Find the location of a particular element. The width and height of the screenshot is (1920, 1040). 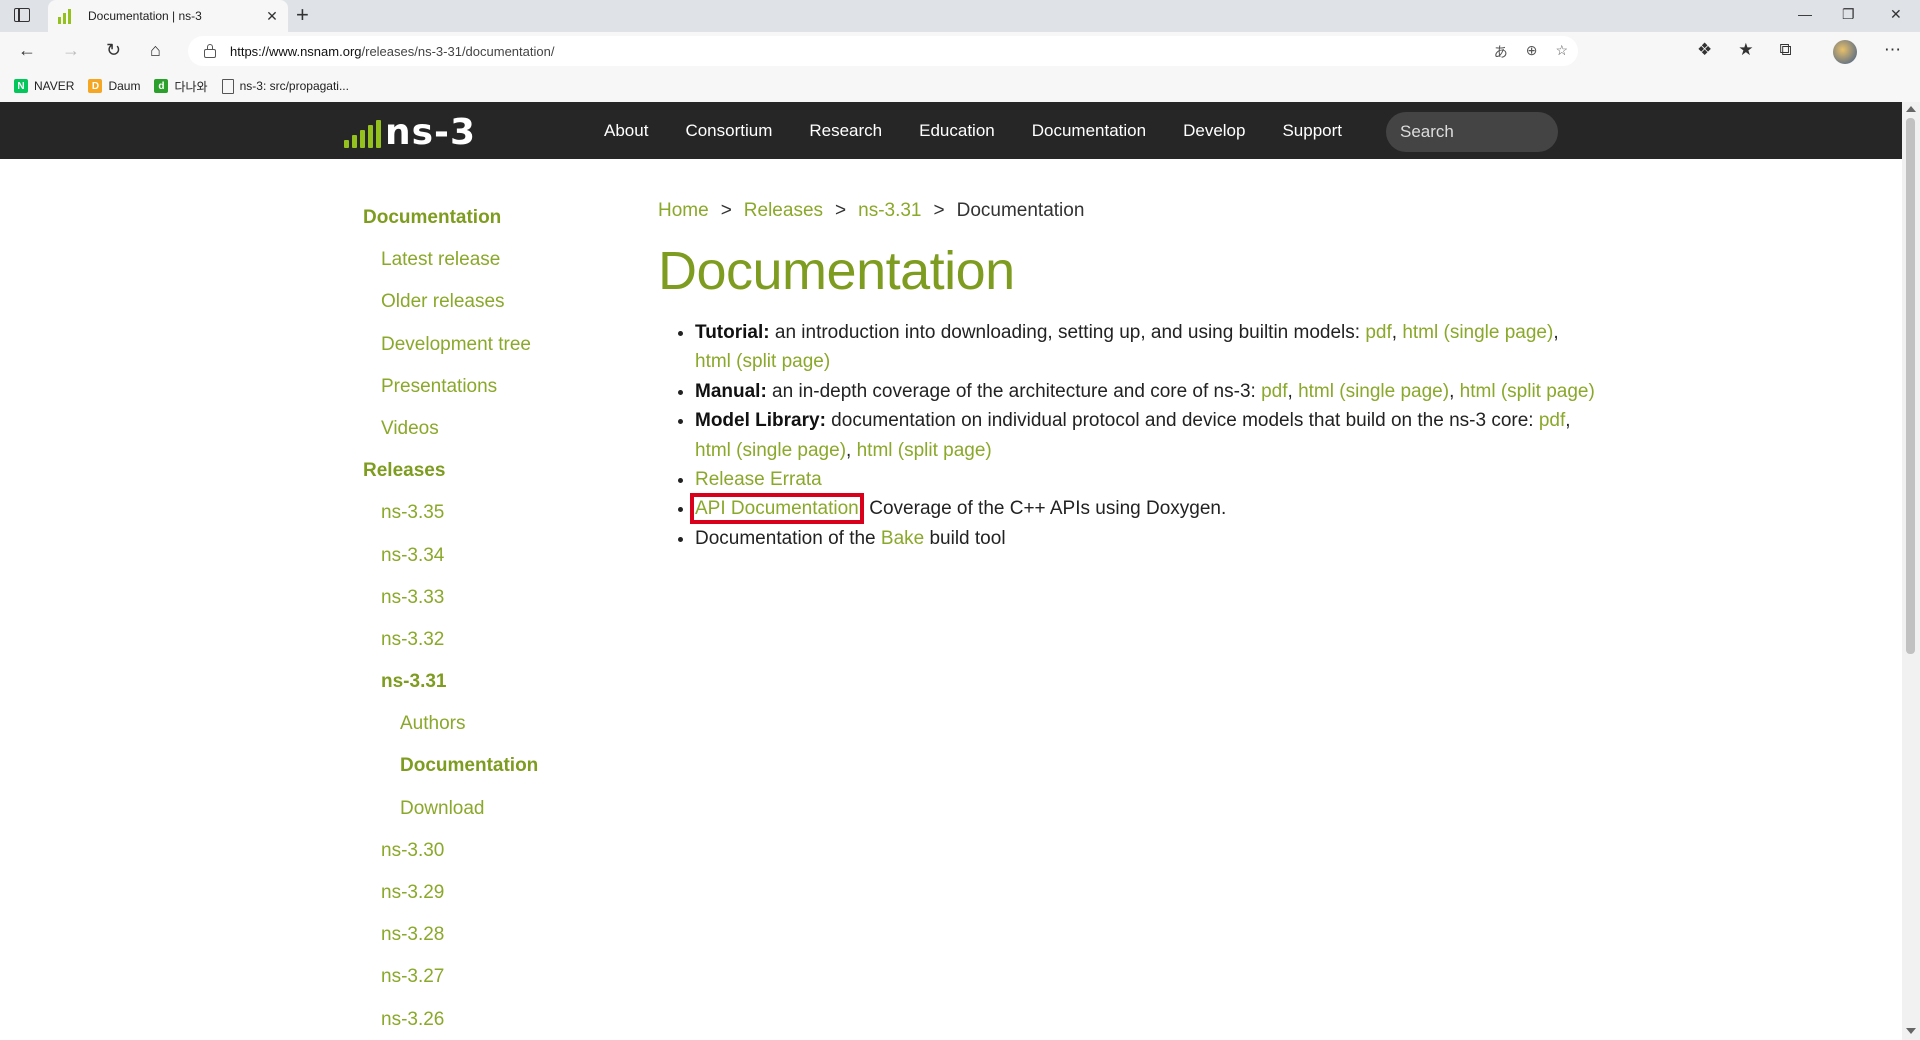

scroll-down-icon is located at coordinates (1911, 1031).